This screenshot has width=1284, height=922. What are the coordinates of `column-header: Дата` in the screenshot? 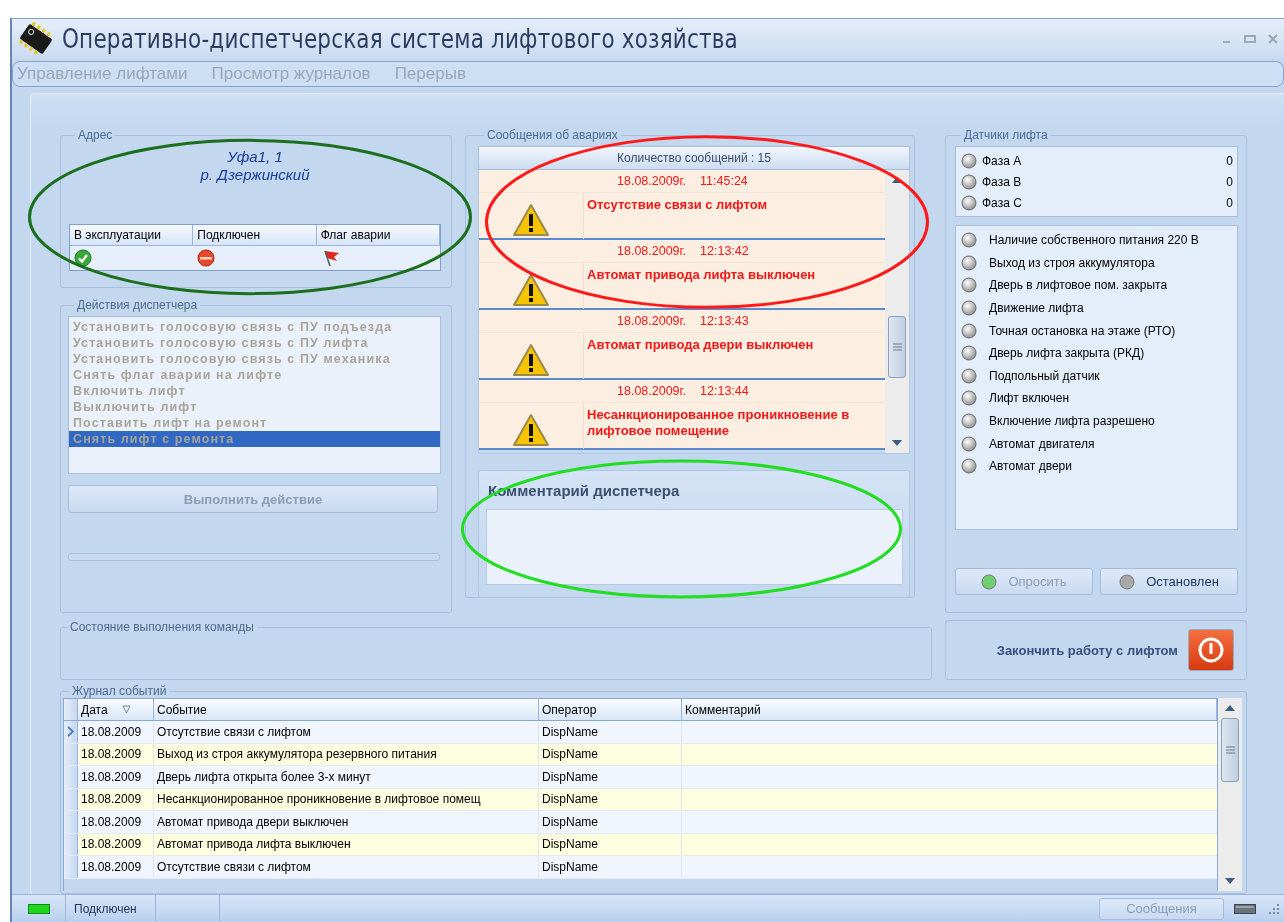 It's located at (116, 709).